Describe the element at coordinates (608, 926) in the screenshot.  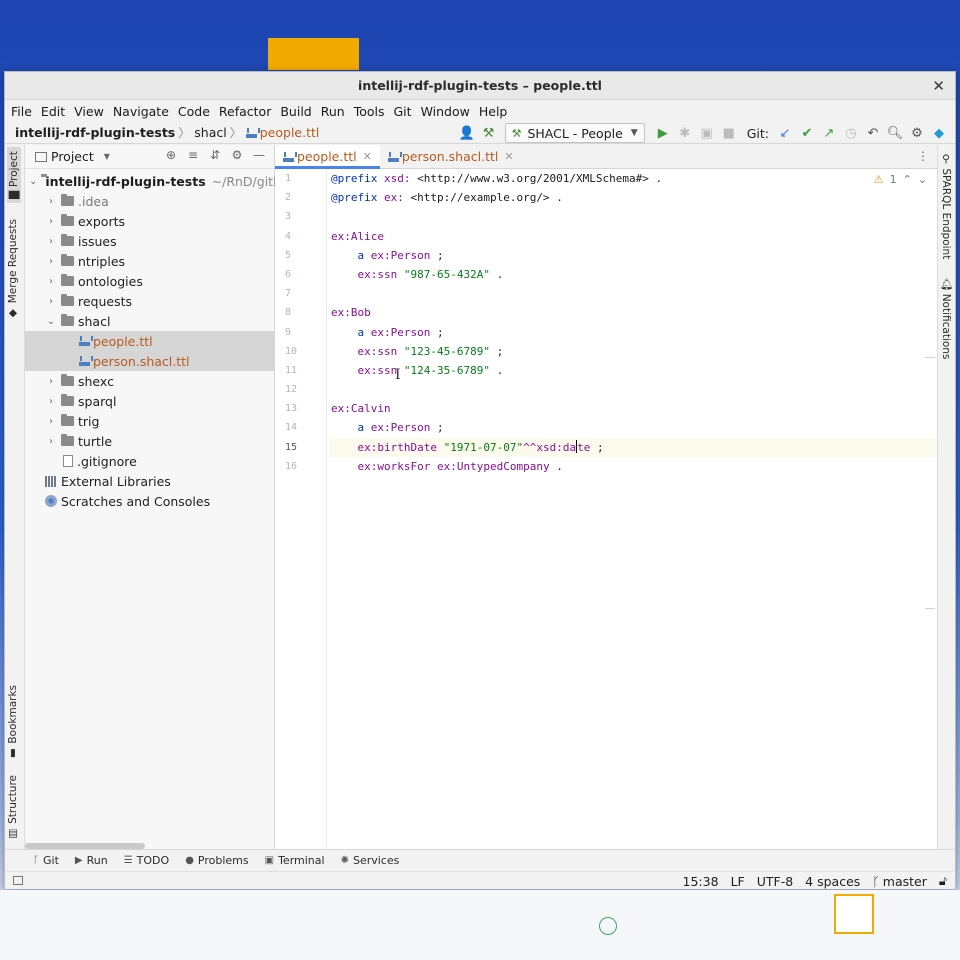
I see `desktop-circle-icon` at that location.